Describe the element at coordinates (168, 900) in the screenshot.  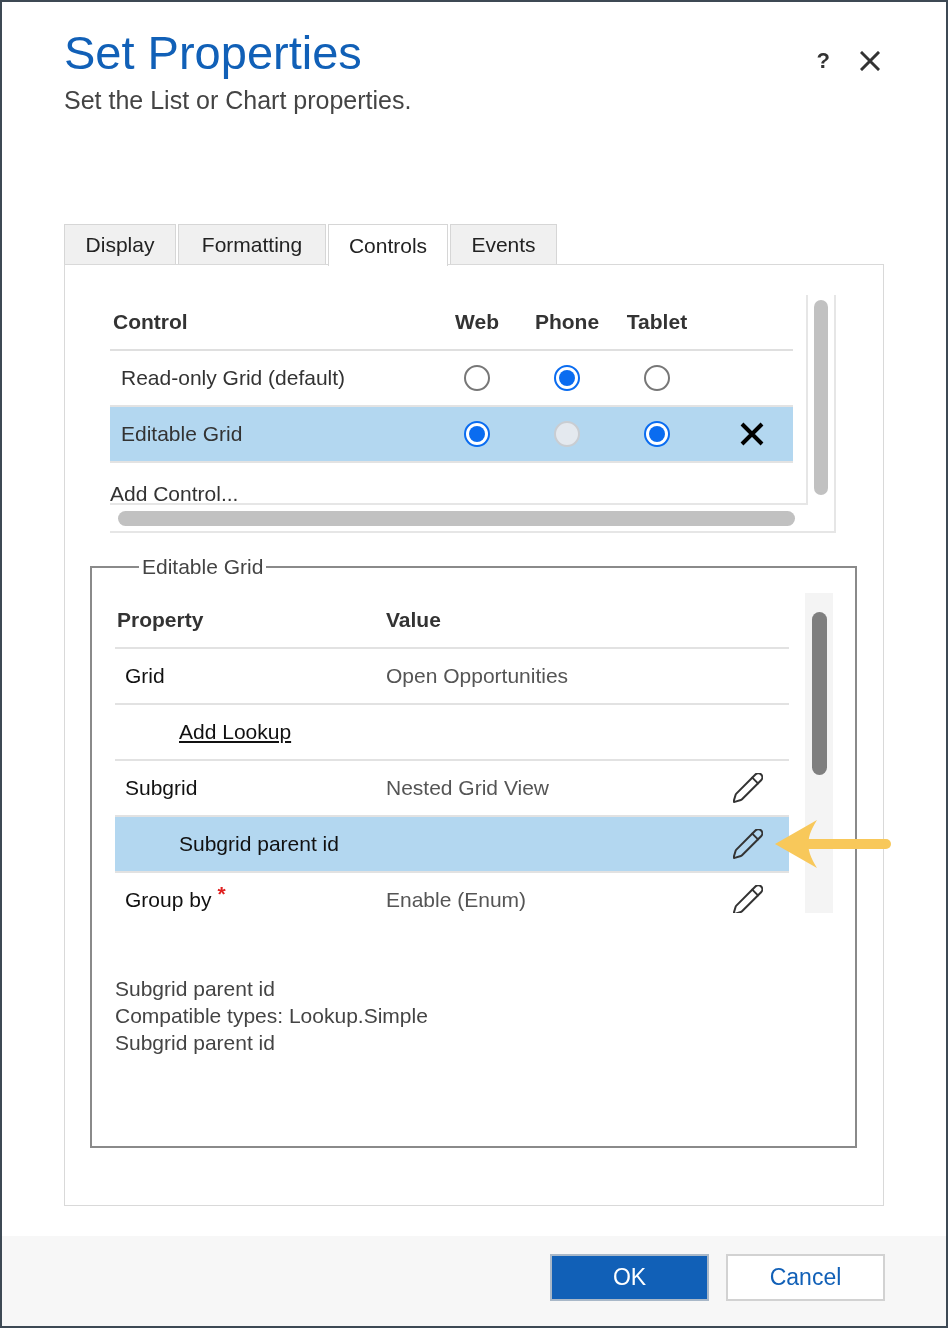
I see `property-name: Group by` at that location.